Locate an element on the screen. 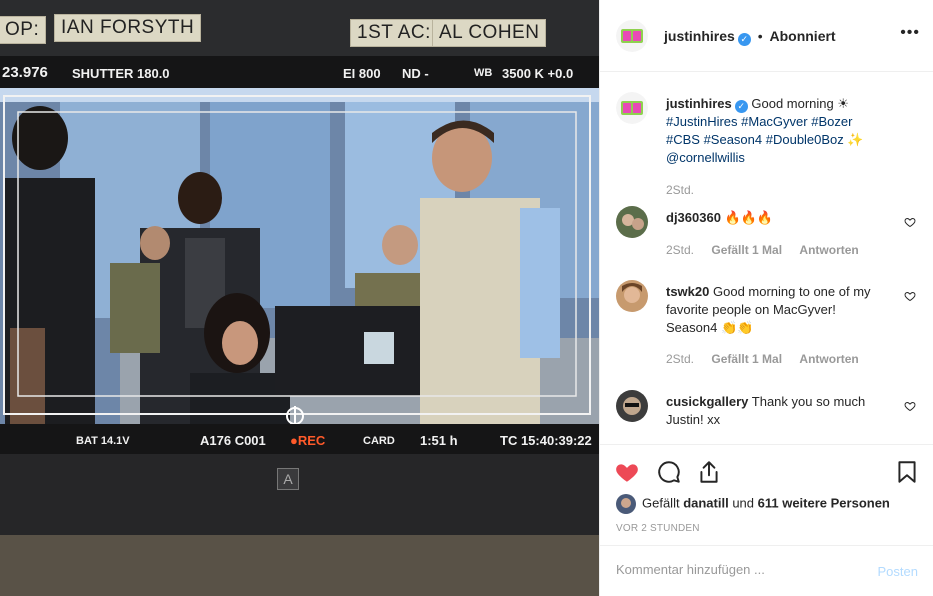  hud-clip: A176 C001 is located at coordinates (233, 440).